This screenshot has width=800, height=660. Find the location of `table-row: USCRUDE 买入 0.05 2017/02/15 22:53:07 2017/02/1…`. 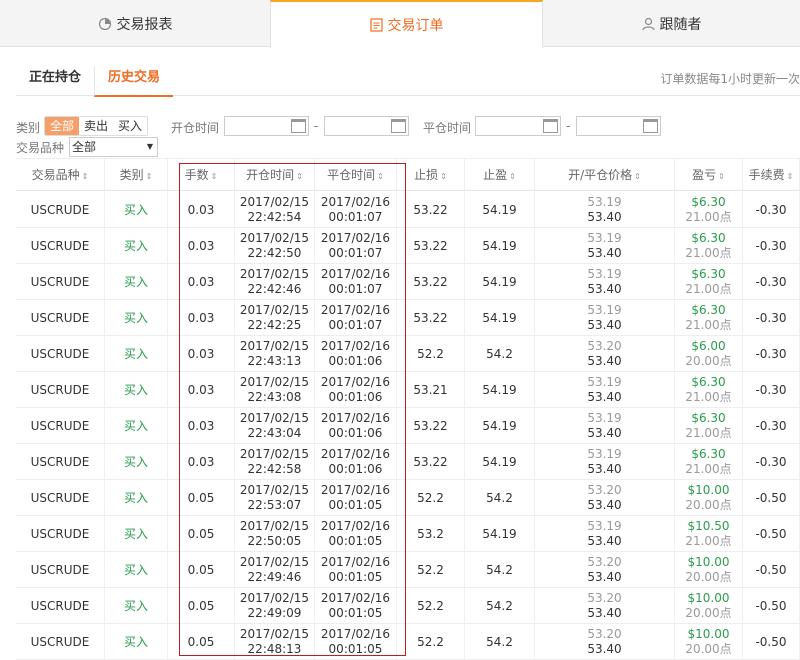

table-row: USCRUDE 买入 0.05 2017/02/15 22:53:07 2017/02/1… is located at coordinates (408, 498).